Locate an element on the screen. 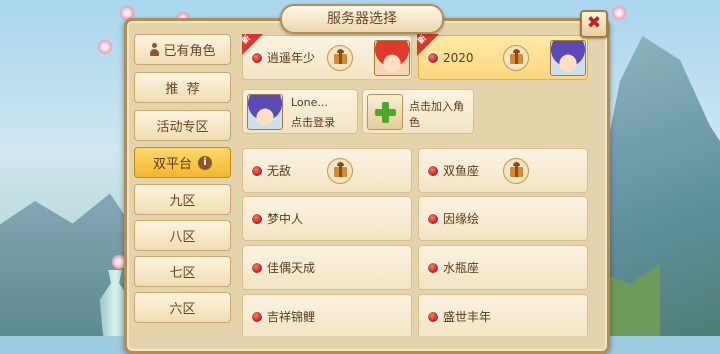 This screenshot has height=354, width=720. existing-role-card: Lone... 点击登录 is located at coordinates (300, 111).